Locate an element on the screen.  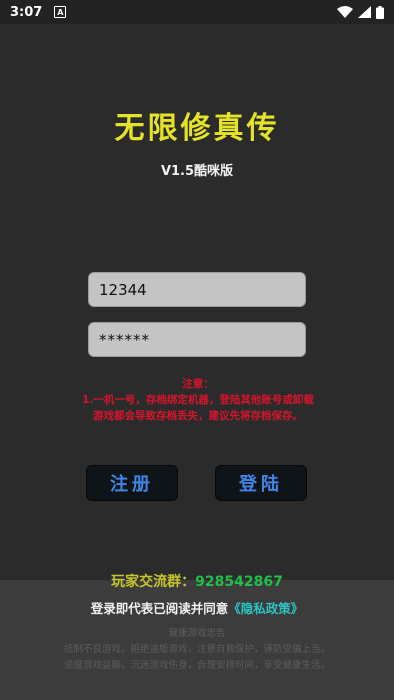
privacy-policy-link: 《隐私政策》 is located at coordinates (265, 608).